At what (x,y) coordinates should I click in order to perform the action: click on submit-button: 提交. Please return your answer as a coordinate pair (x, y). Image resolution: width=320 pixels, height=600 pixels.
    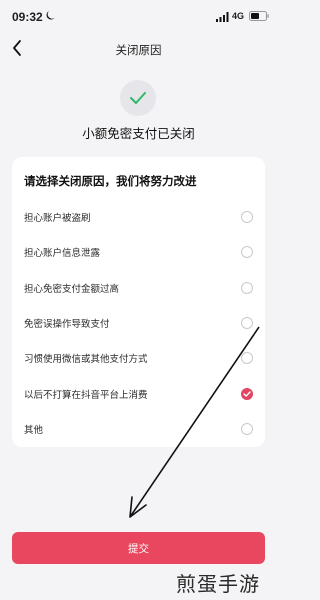
    Looking at the image, I should click on (138, 548).